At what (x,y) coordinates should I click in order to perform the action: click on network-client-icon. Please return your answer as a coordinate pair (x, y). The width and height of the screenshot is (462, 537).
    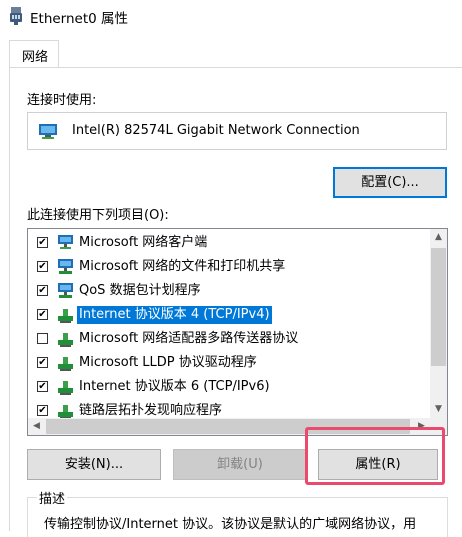
    Looking at the image, I should click on (65, 242).